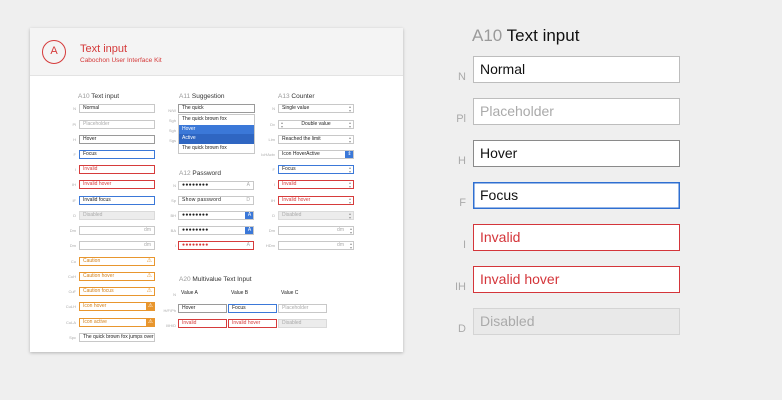 This screenshot has width=782, height=400. I want to click on text-input-ph: Placeholder, so click(576, 111).